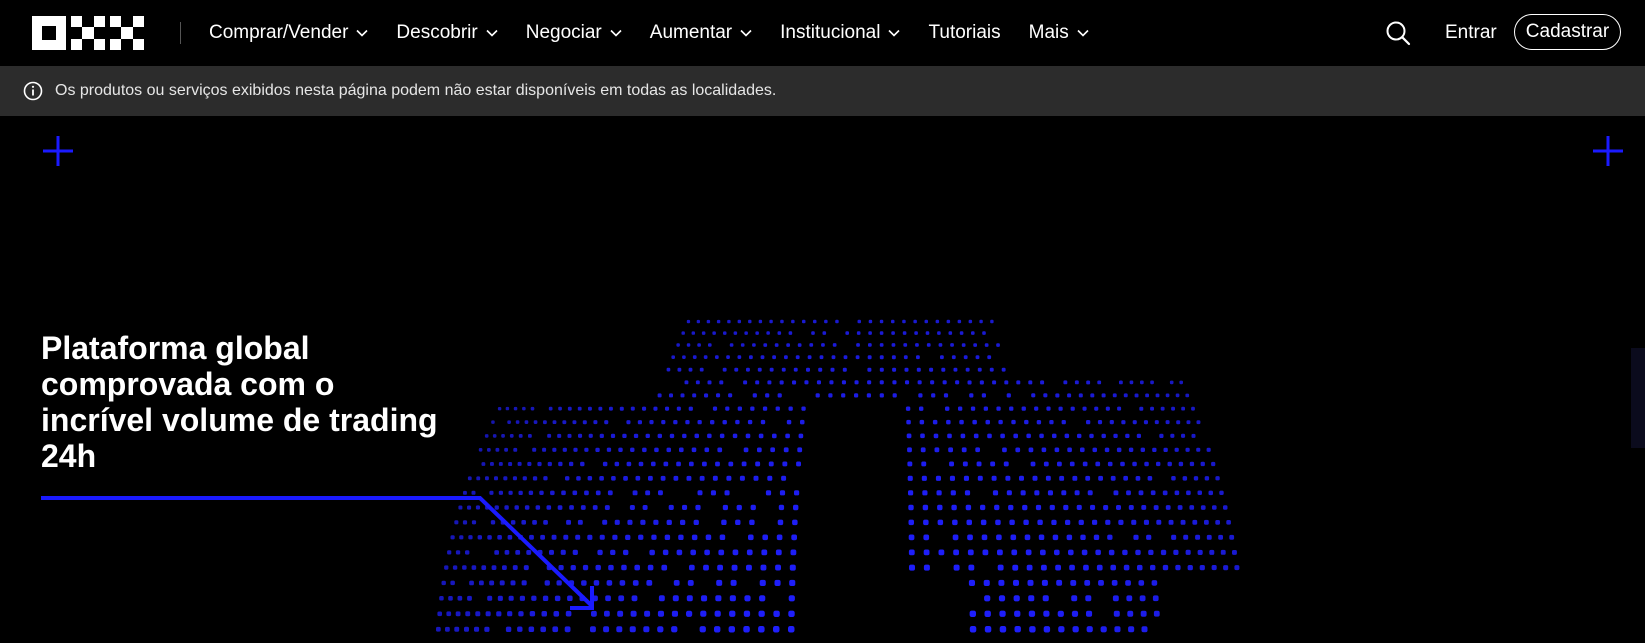 This screenshot has width=1645, height=643. What do you see at coordinates (437, 32) in the screenshot?
I see `nav-item-label: Descobrir` at bounding box center [437, 32].